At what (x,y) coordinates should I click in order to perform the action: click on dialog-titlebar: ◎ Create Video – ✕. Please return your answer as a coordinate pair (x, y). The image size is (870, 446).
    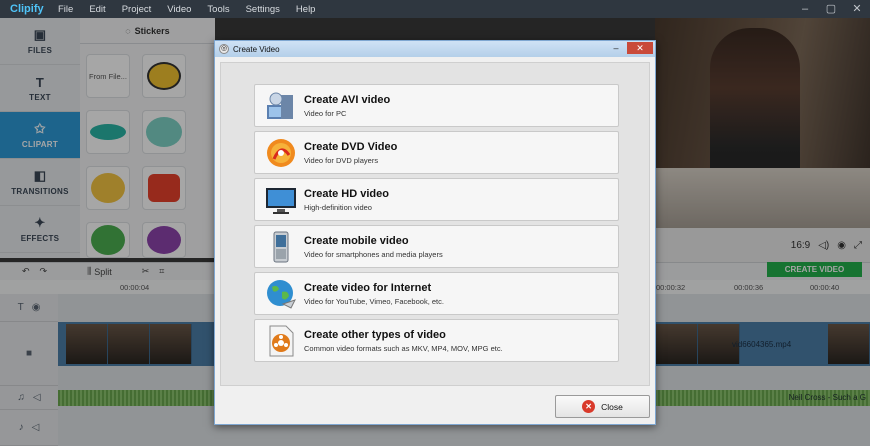
    Looking at the image, I should click on (435, 49).